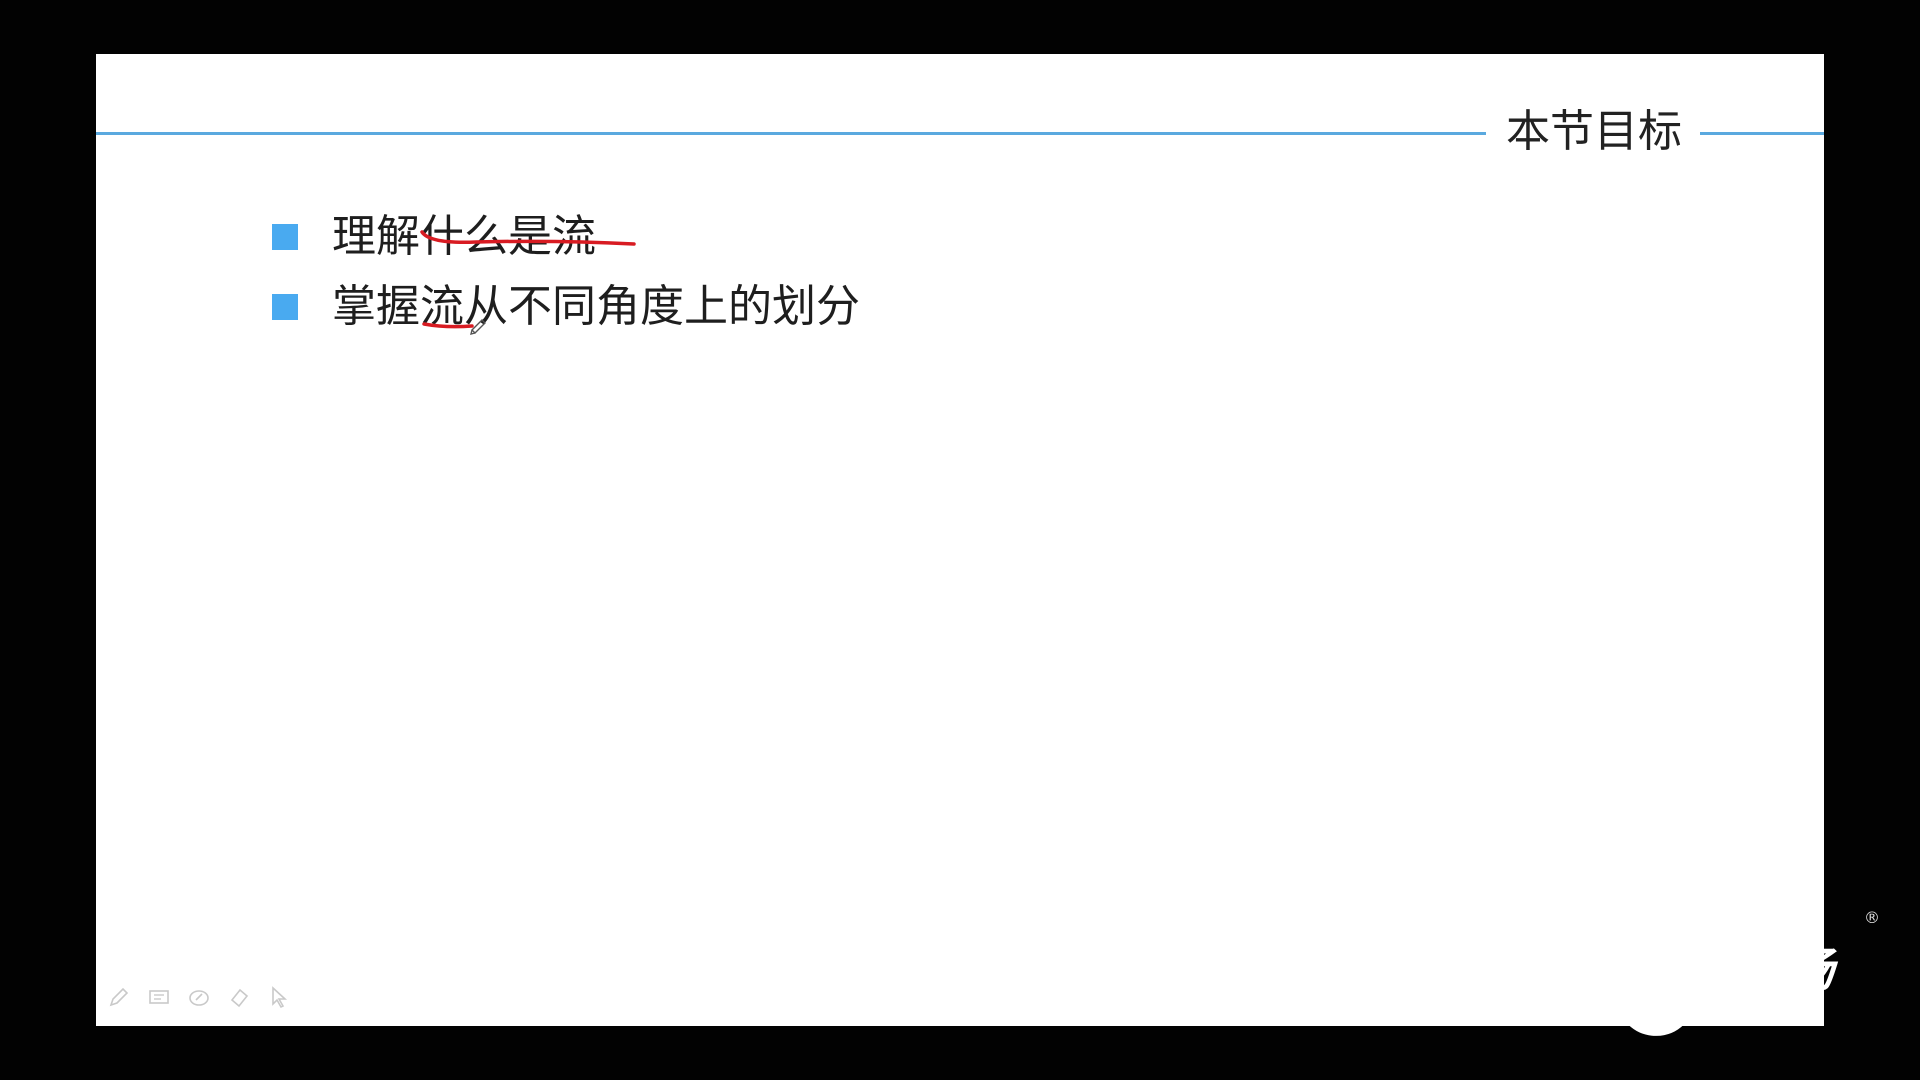 This screenshot has width=1920, height=1080. I want to click on registered-mark: ®, so click(1872, 917).